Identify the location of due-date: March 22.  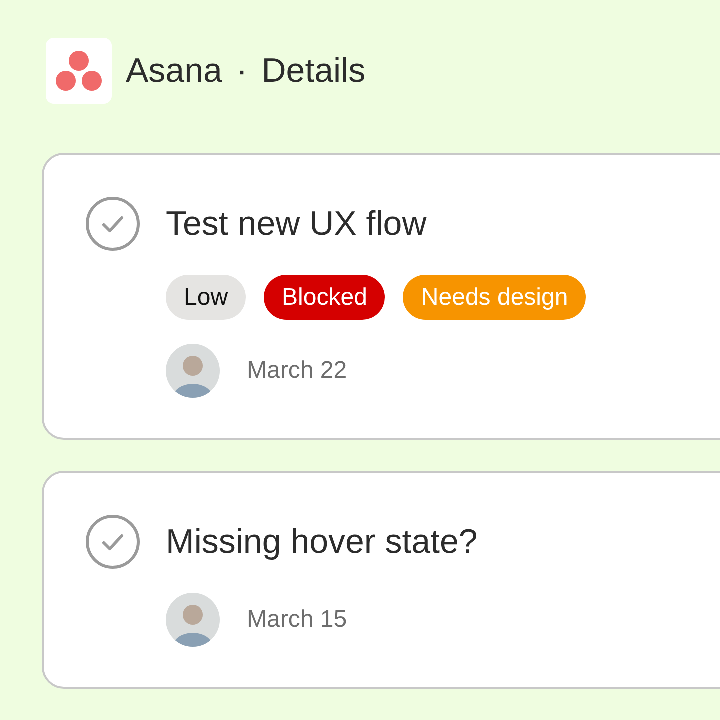
(297, 371).